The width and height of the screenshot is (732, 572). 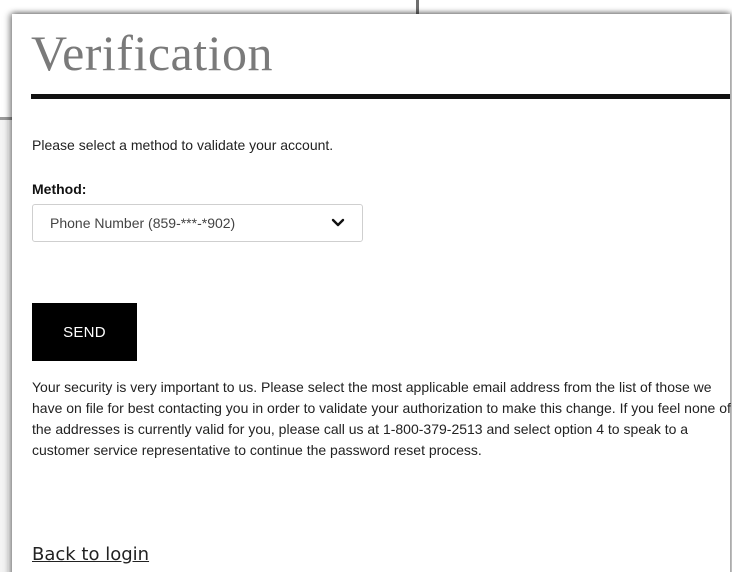 What do you see at coordinates (90, 554) in the screenshot?
I see `back-to-login-link: Back to login` at bounding box center [90, 554].